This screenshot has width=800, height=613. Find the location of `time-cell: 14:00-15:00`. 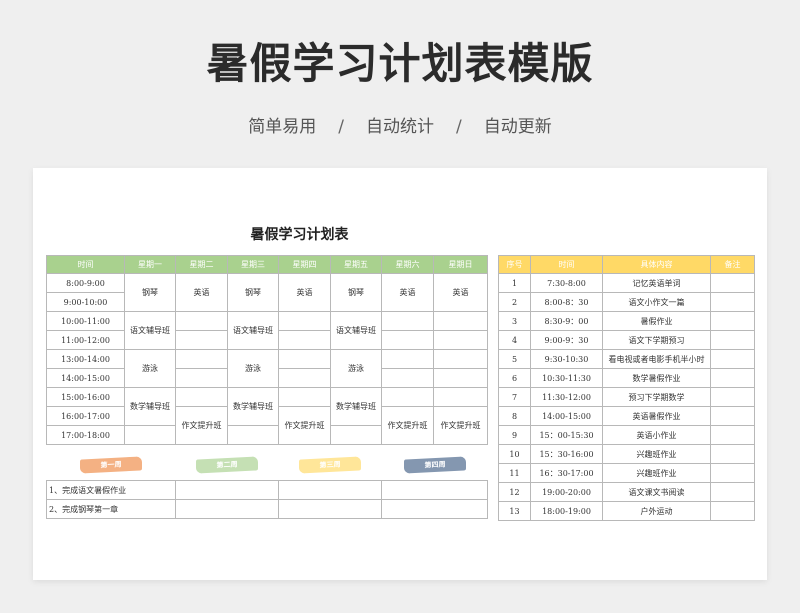

time-cell: 14:00-15:00 is located at coordinates (566, 416).